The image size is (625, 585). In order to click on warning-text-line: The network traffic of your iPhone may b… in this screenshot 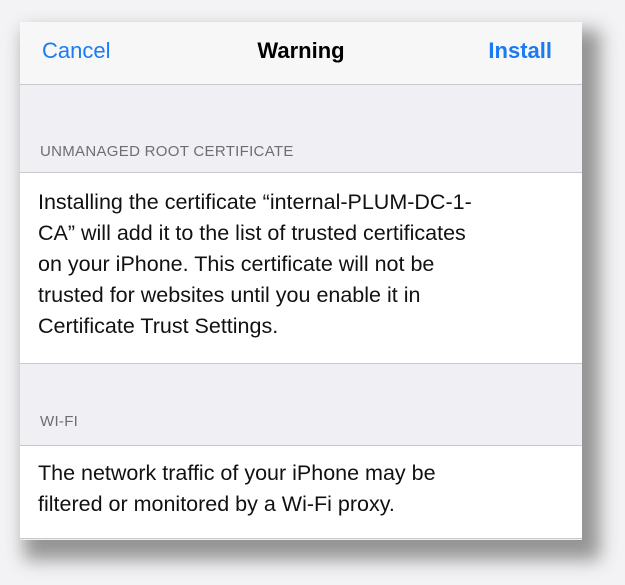, I will do `click(237, 473)`.